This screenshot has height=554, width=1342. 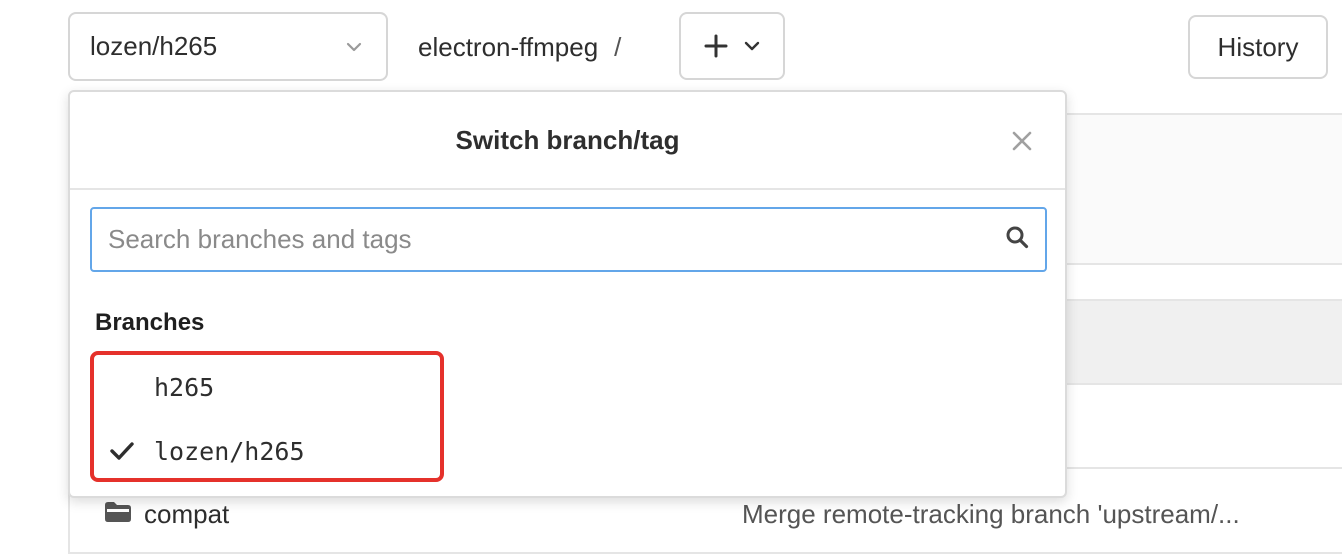 I want to click on branch-name: h265, so click(x=184, y=387).